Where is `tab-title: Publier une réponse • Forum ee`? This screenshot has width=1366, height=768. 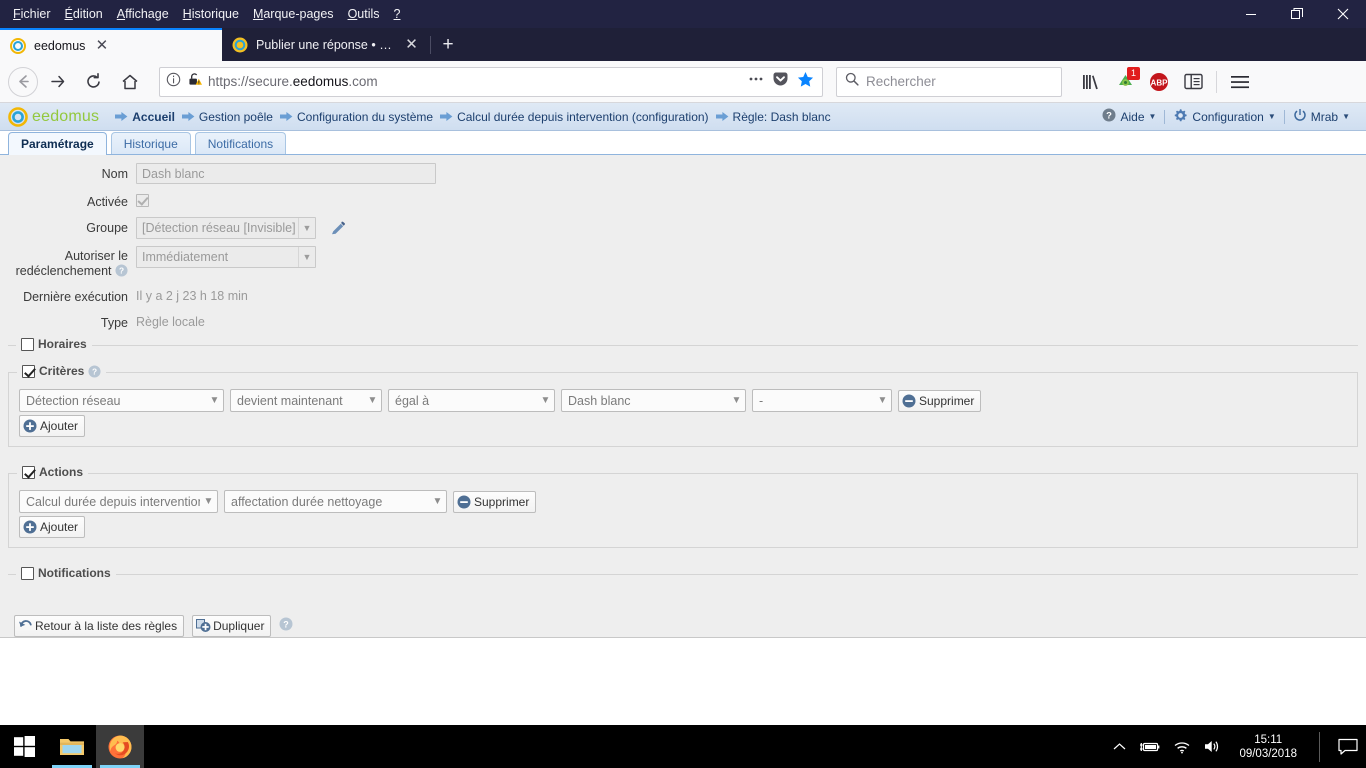 tab-title: Publier une réponse • Forum ee is located at coordinates (325, 44).